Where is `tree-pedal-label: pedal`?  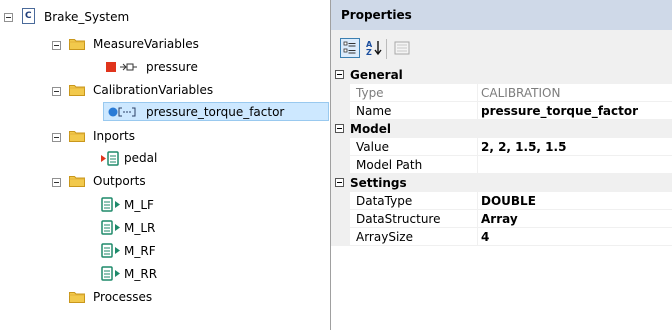
tree-pedal-label: pedal is located at coordinates (140, 158).